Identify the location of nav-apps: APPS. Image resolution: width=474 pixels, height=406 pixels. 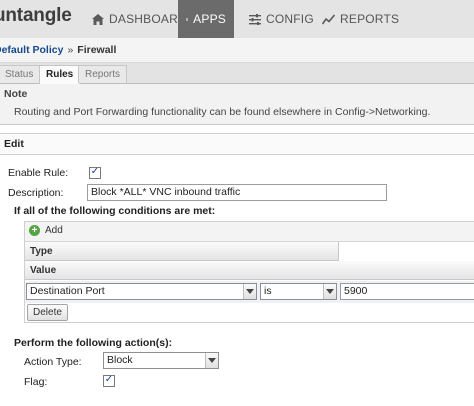
(206, 19).